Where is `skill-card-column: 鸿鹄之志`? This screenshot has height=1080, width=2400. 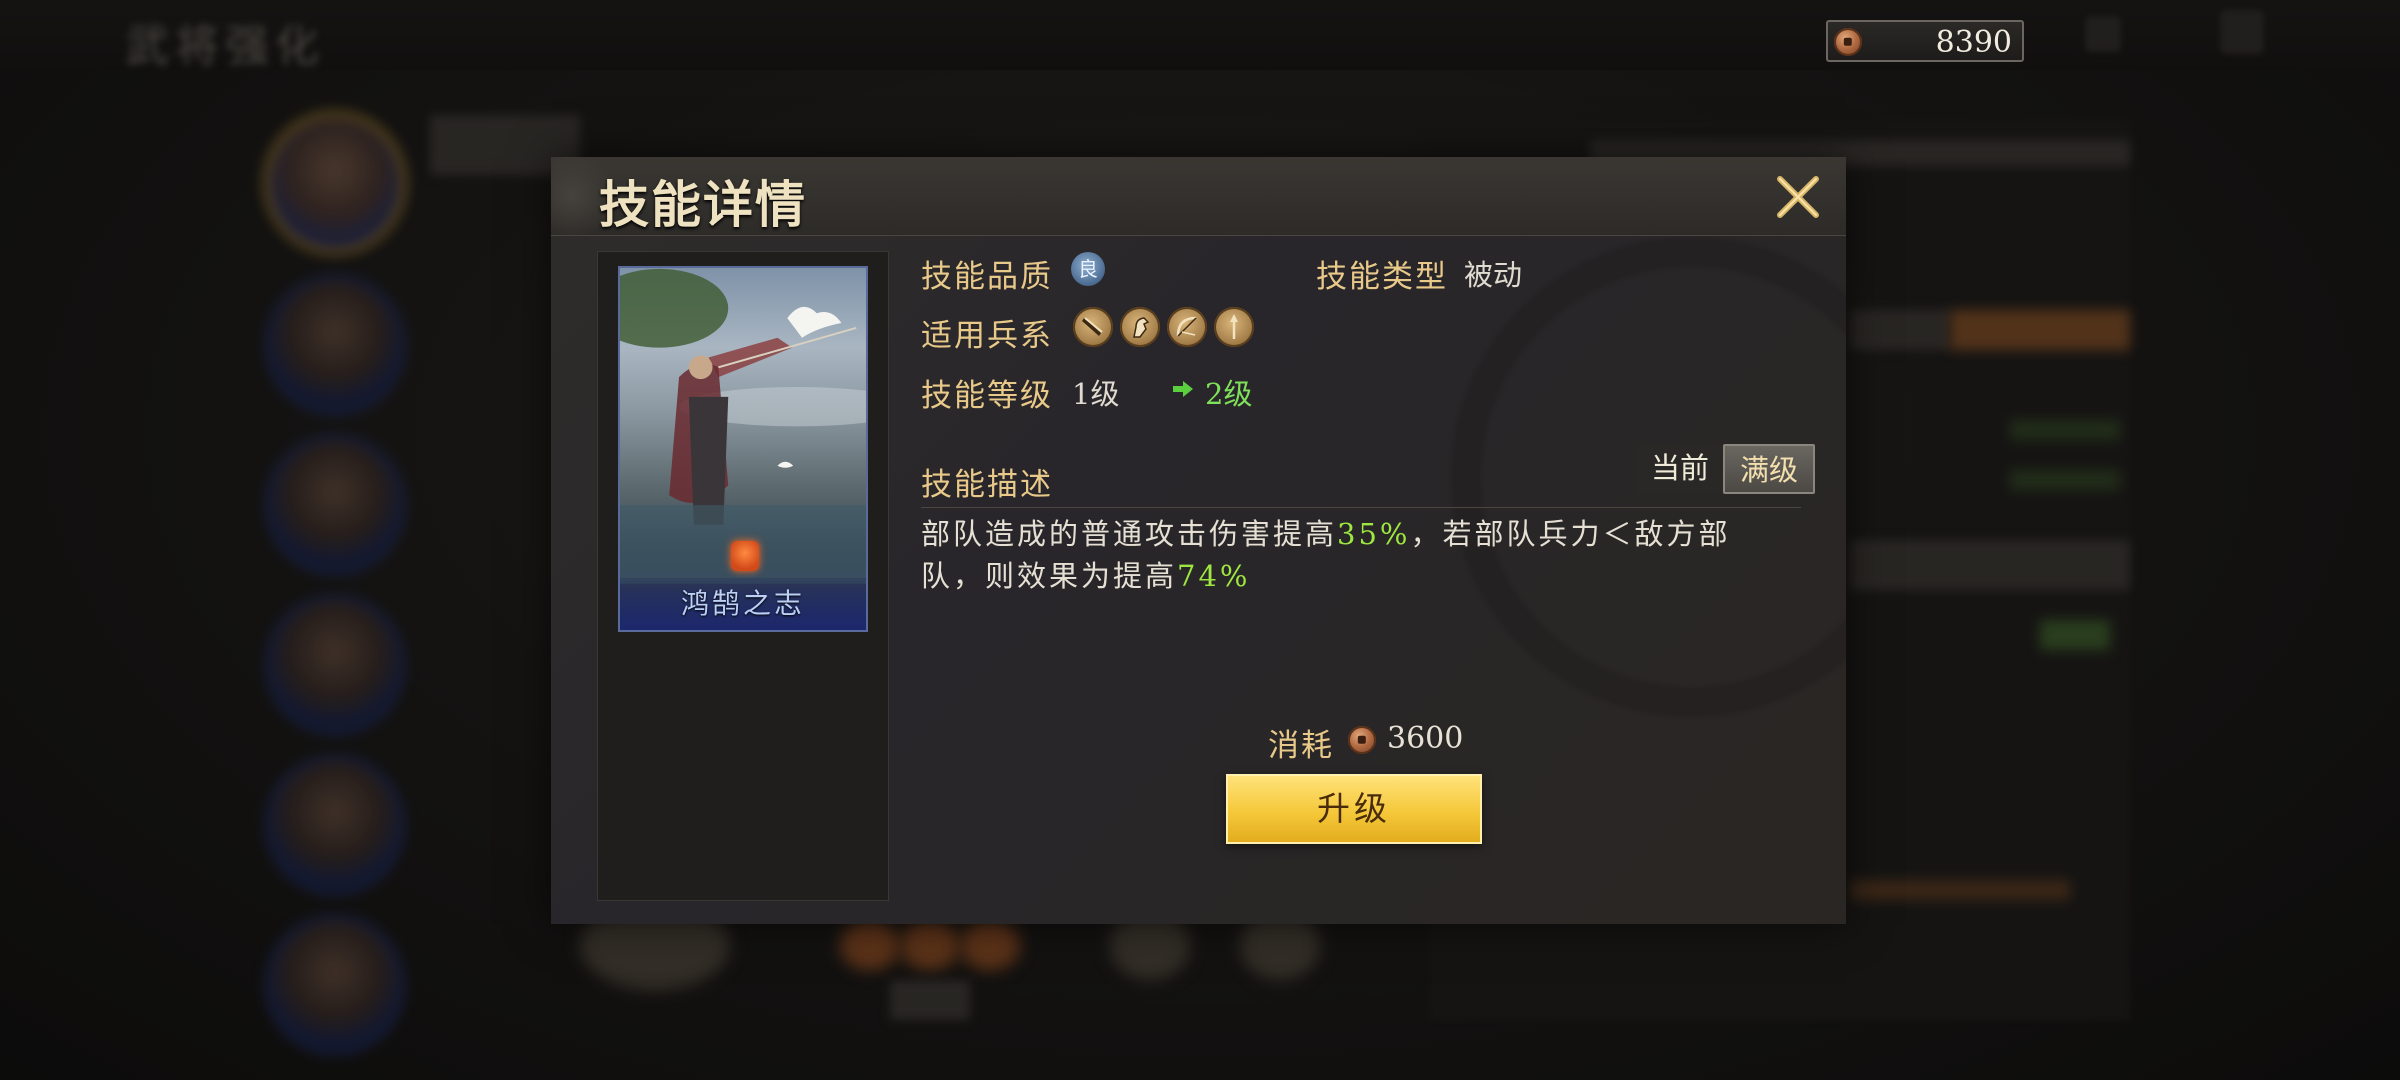 skill-card-column: 鸿鹄之志 is located at coordinates (743, 576).